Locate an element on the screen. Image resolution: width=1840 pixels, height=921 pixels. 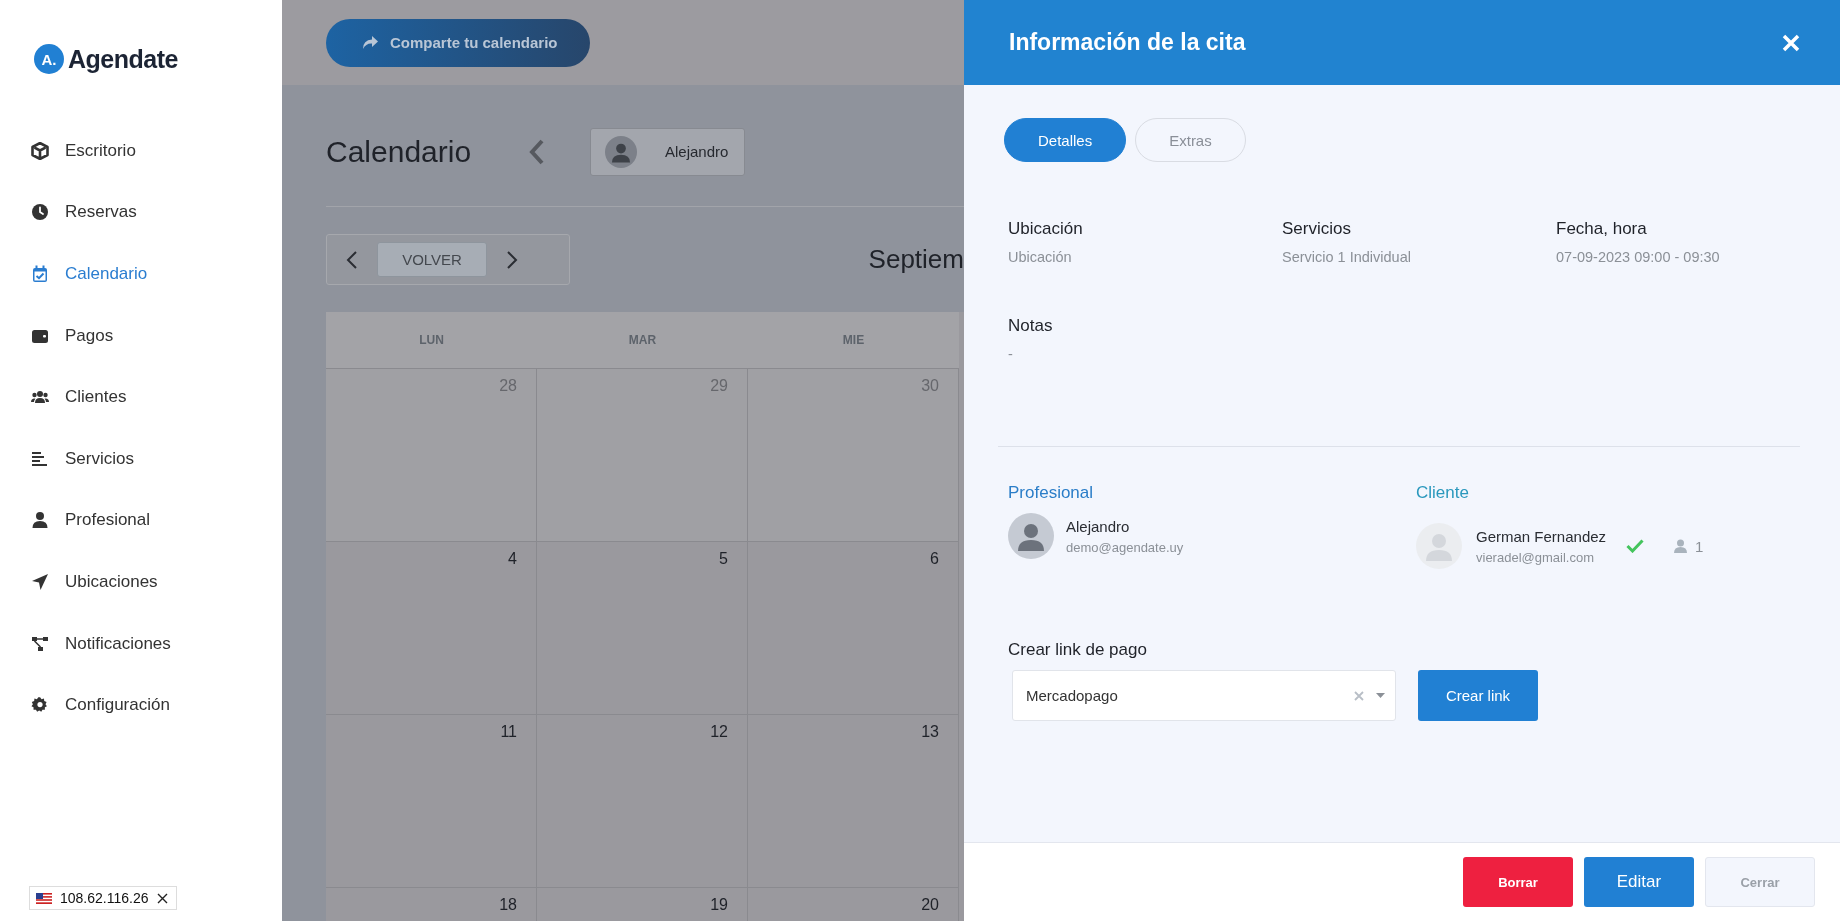
section-heading: Profesional is located at coordinates (1051, 493).